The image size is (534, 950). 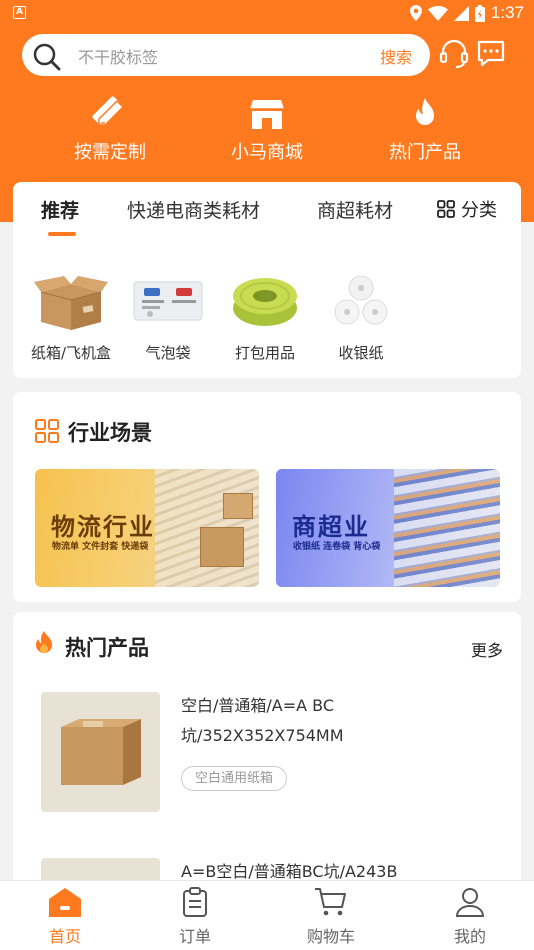 What do you see at coordinates (71, 353) in the screenshot?
I see `category-item-label: 纸箱/飞机盒` at bounding box center [71, 353].